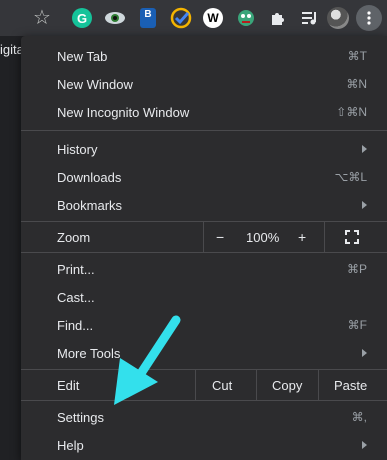 Image resolution: width=387 pixels, height=460 pixels. I want to click on bookmark-ext-icon: B, so click(148, 18).